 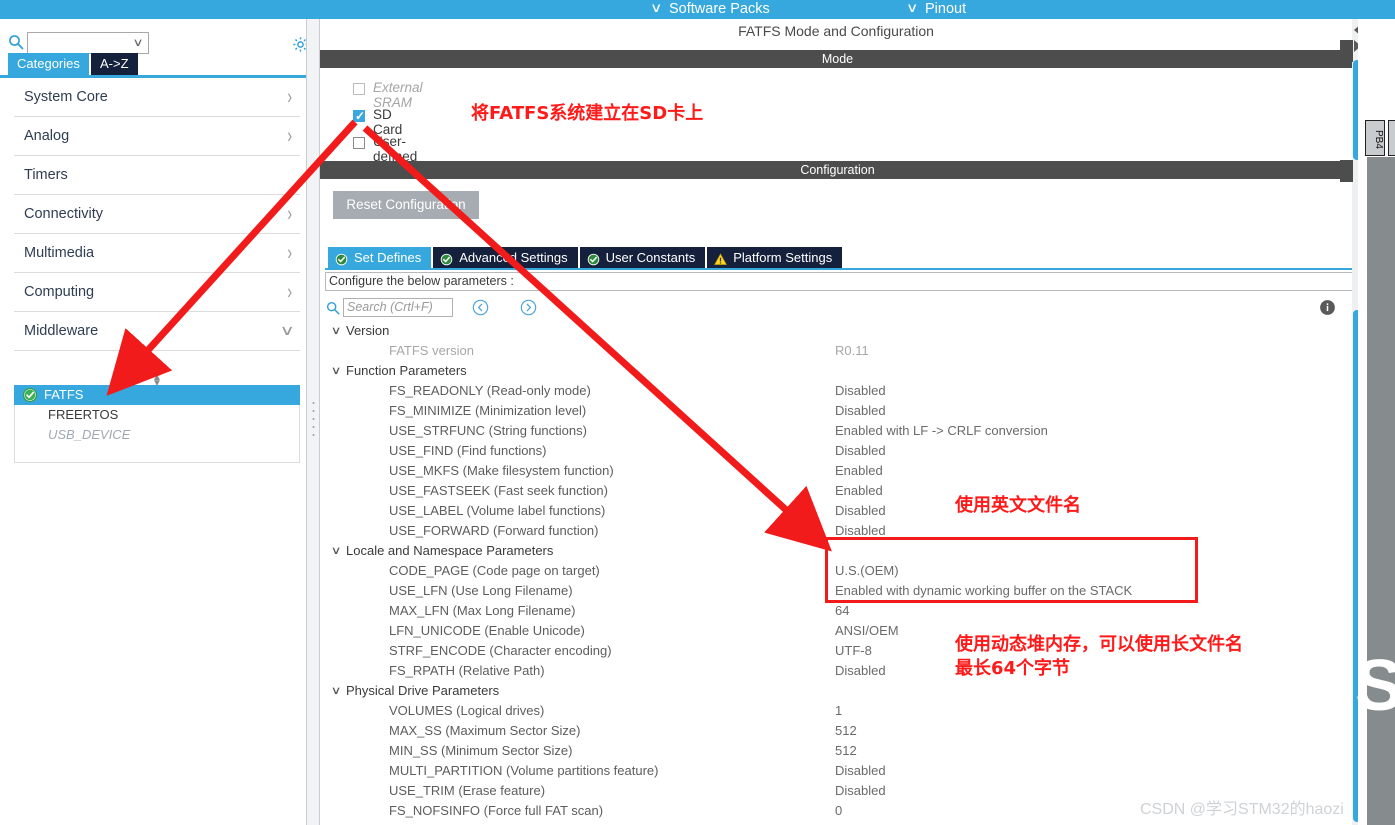 I want to click on table-row: FATFS version R0.11, so click(x=840, y=352).